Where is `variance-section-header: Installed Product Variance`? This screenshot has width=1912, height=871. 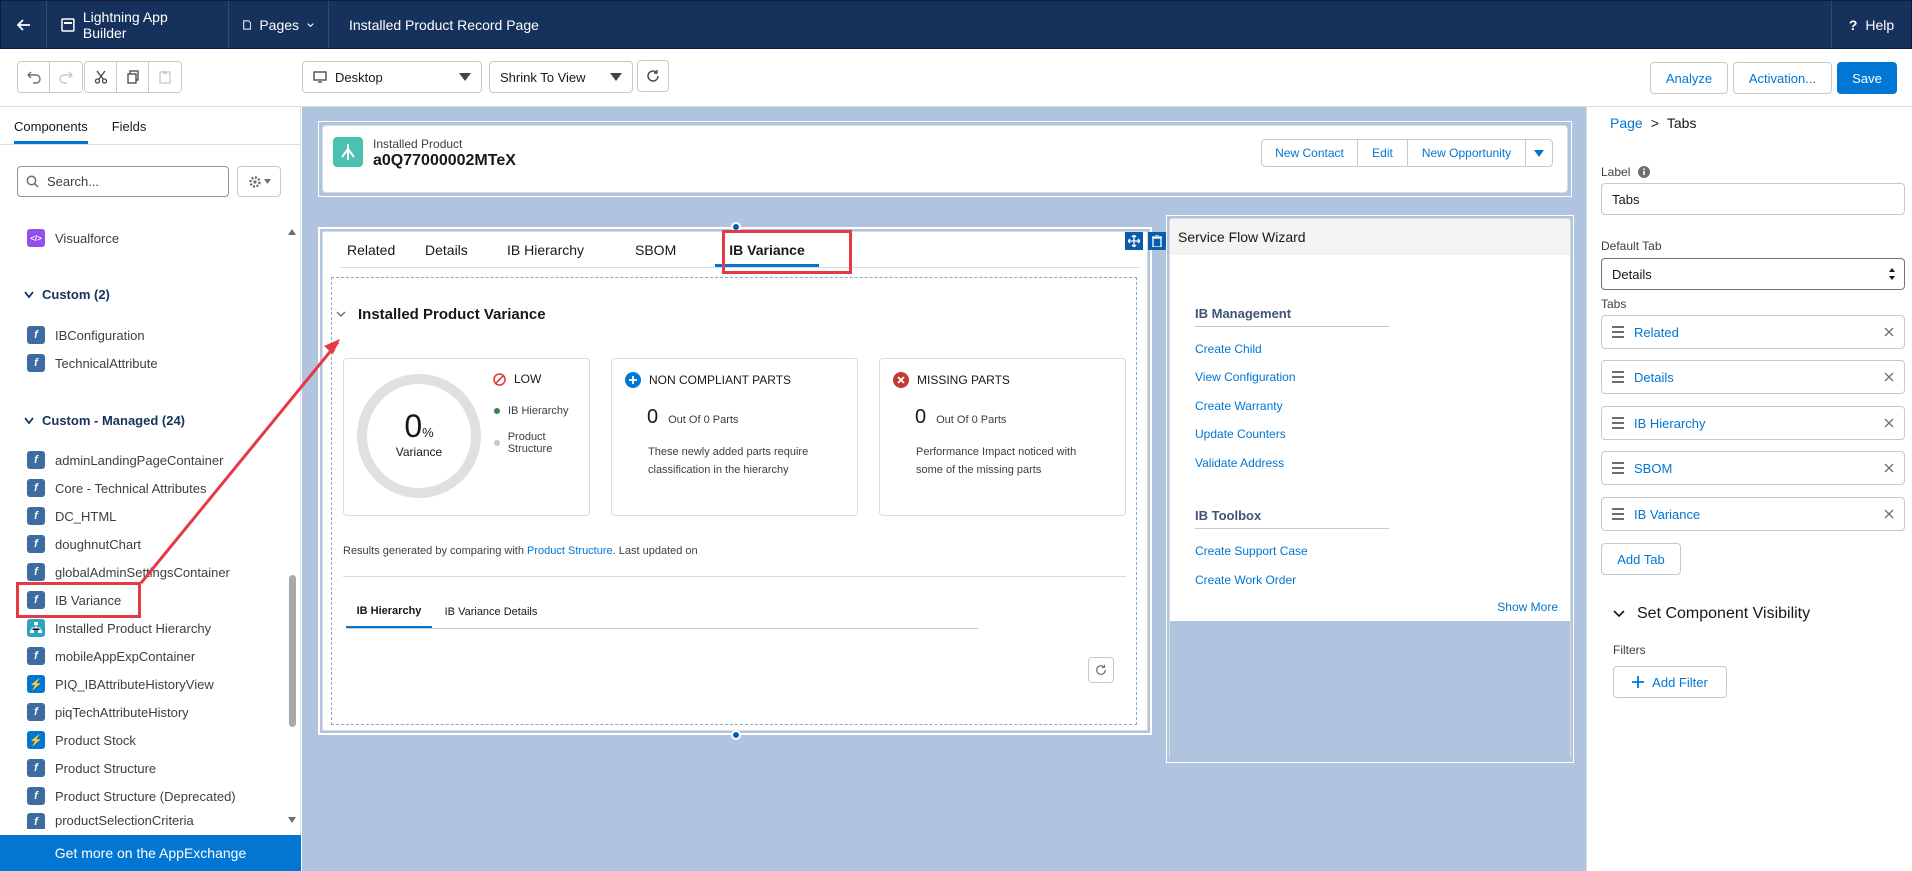
variance-section-header: Installed Product Variance is located at coordinates (441, 314).